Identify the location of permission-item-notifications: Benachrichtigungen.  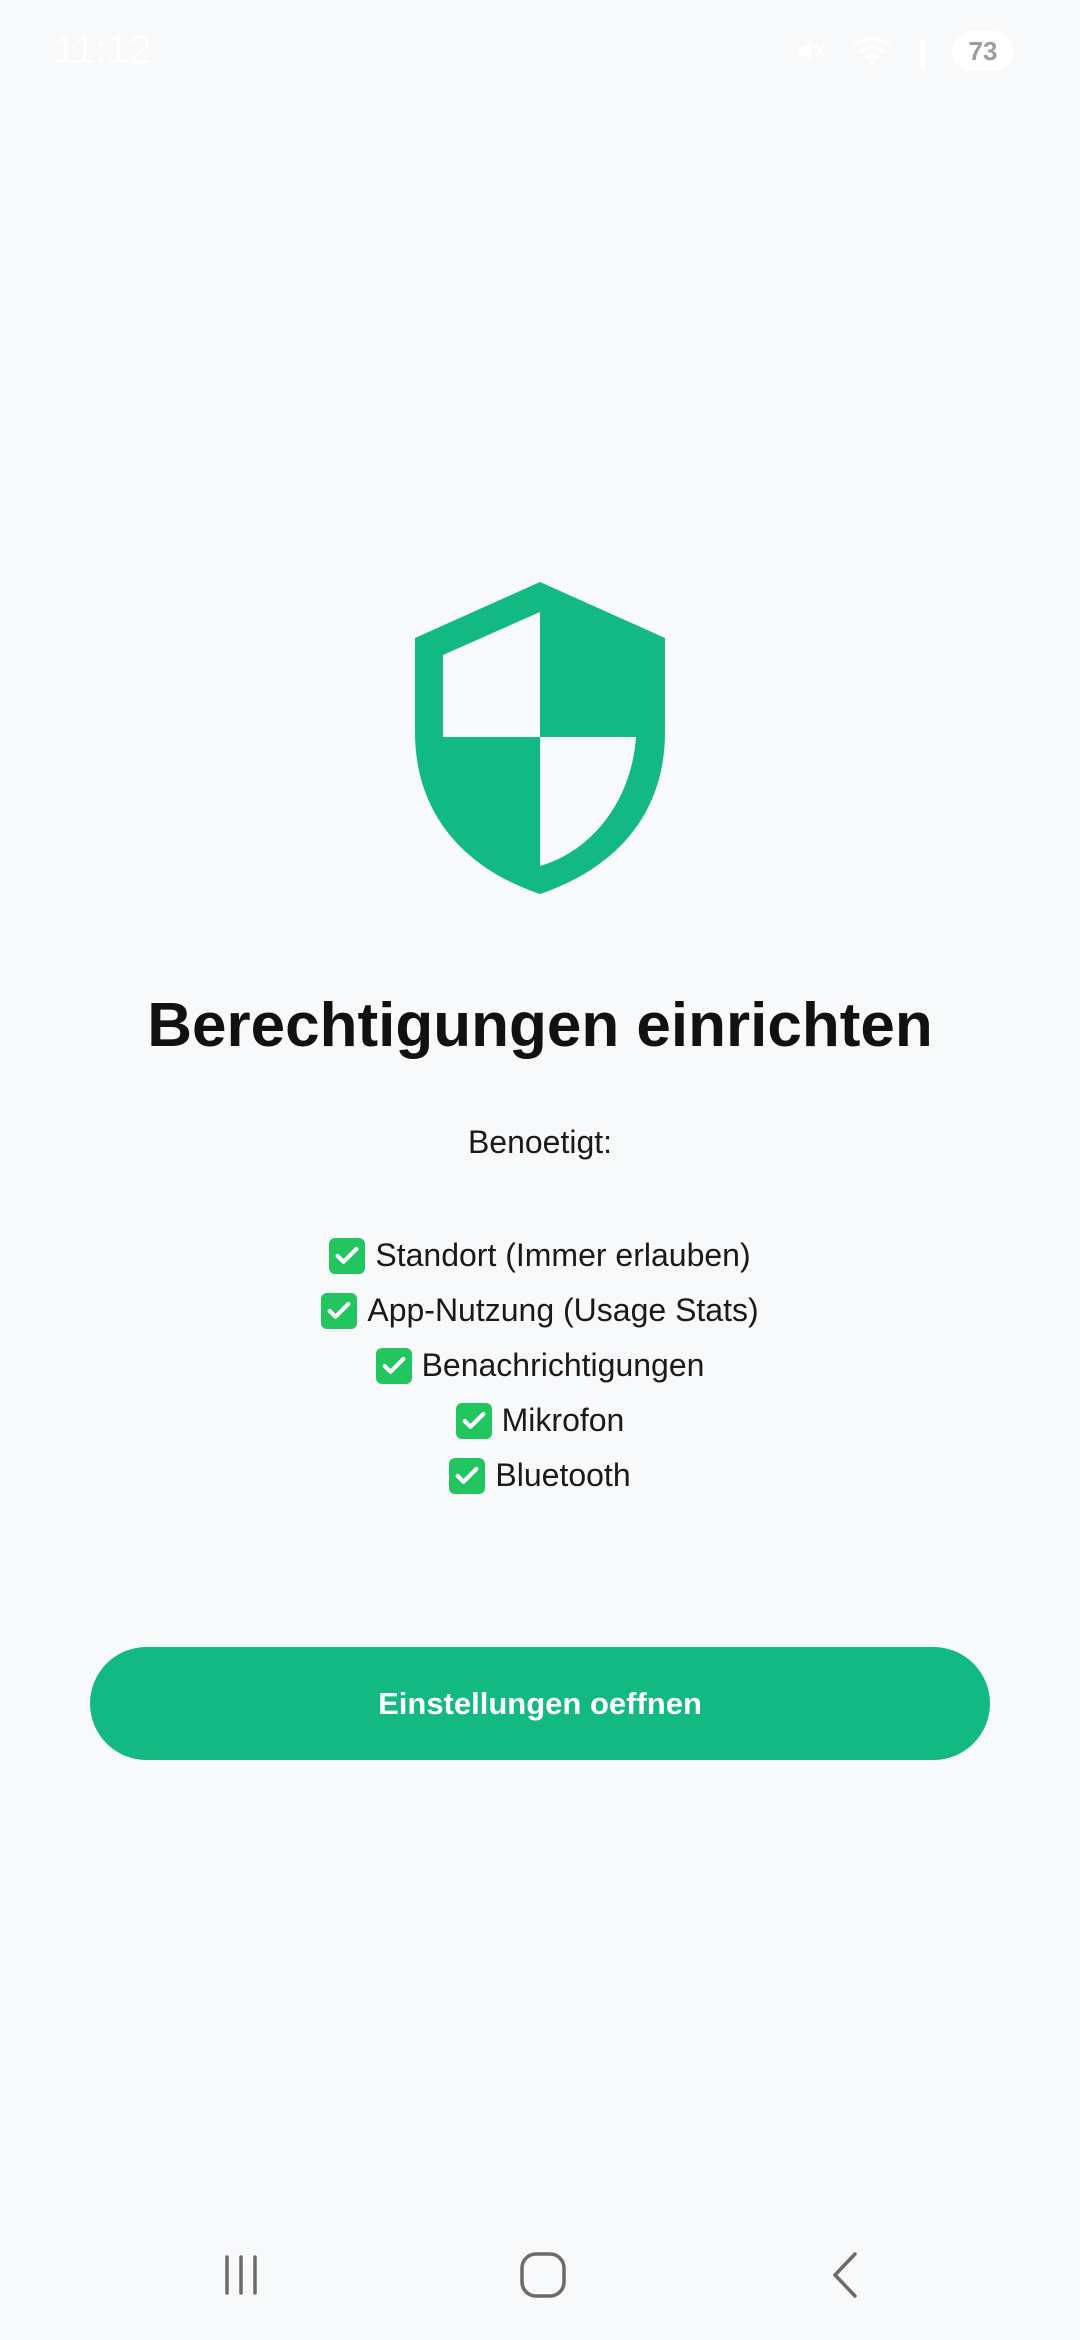
(540, 1365).